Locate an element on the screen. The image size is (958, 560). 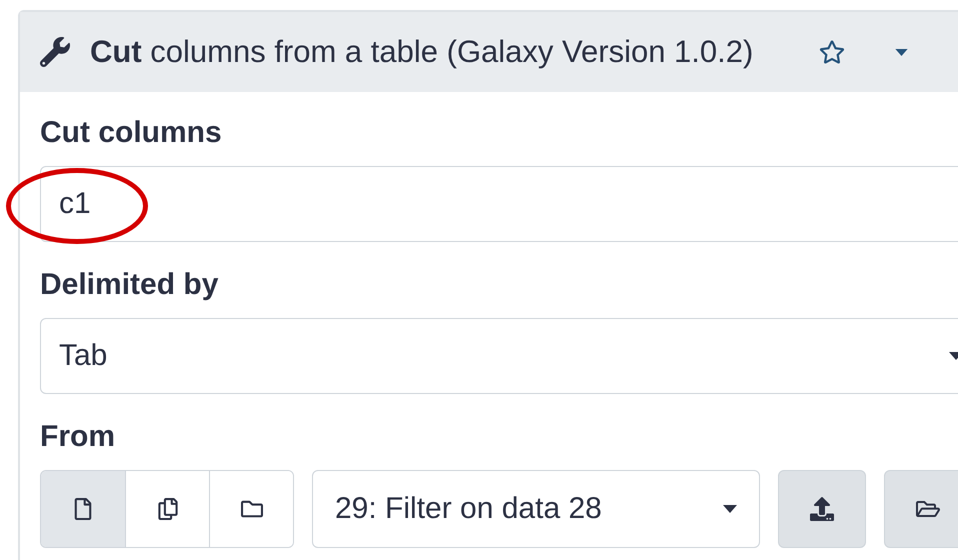
star-icon is located at coordinates (832, 52).